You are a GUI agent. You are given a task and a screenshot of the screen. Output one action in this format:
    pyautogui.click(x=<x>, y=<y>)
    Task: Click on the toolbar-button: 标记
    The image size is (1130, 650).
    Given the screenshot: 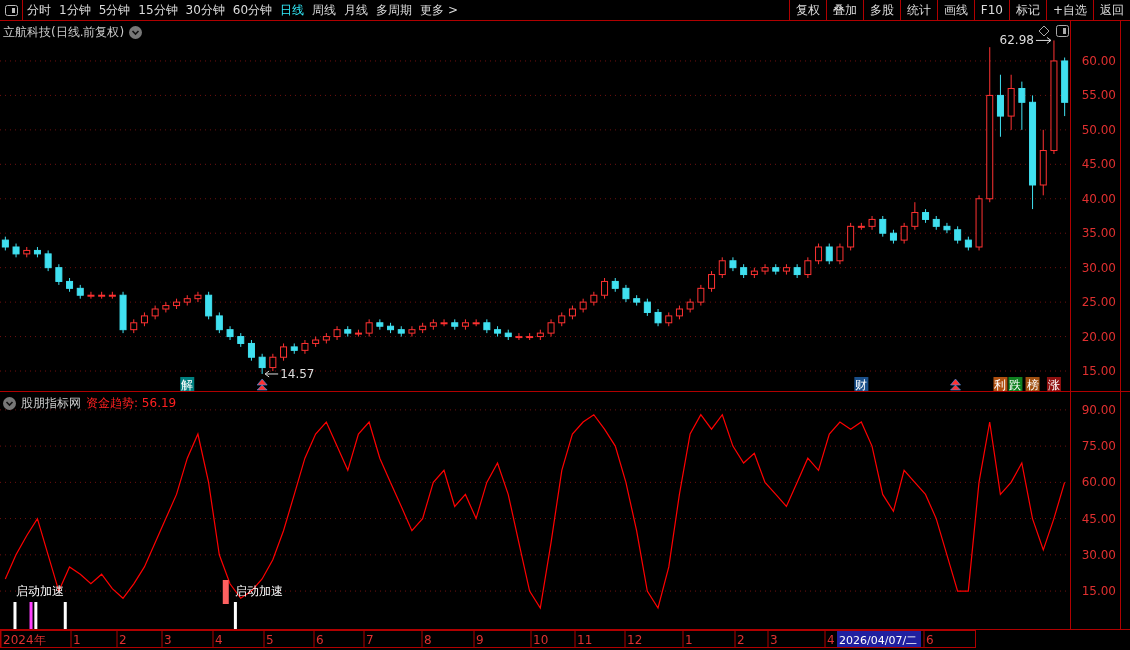 What is the action you would take?
    pyautogui.click(x=1027, y=10)
    